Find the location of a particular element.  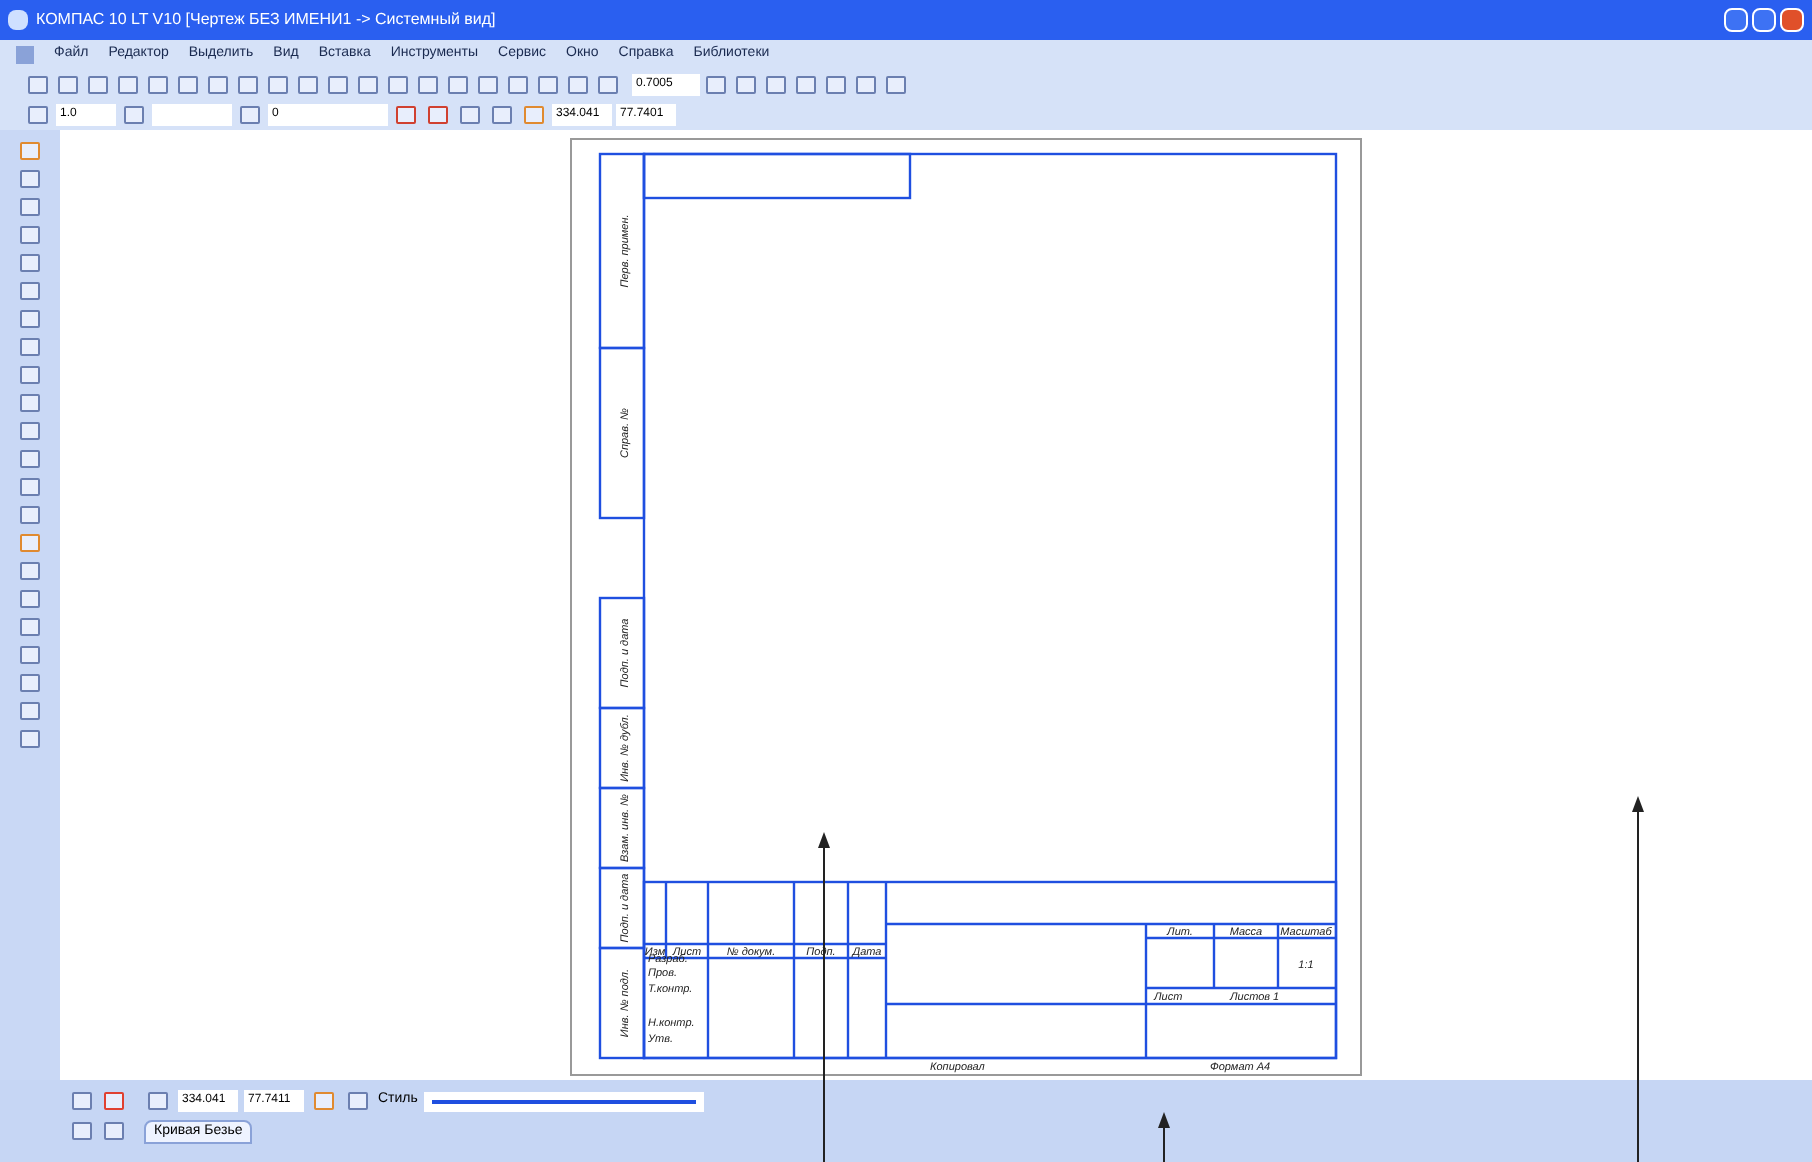

snap-icon is located at coordinates (324, 1101).